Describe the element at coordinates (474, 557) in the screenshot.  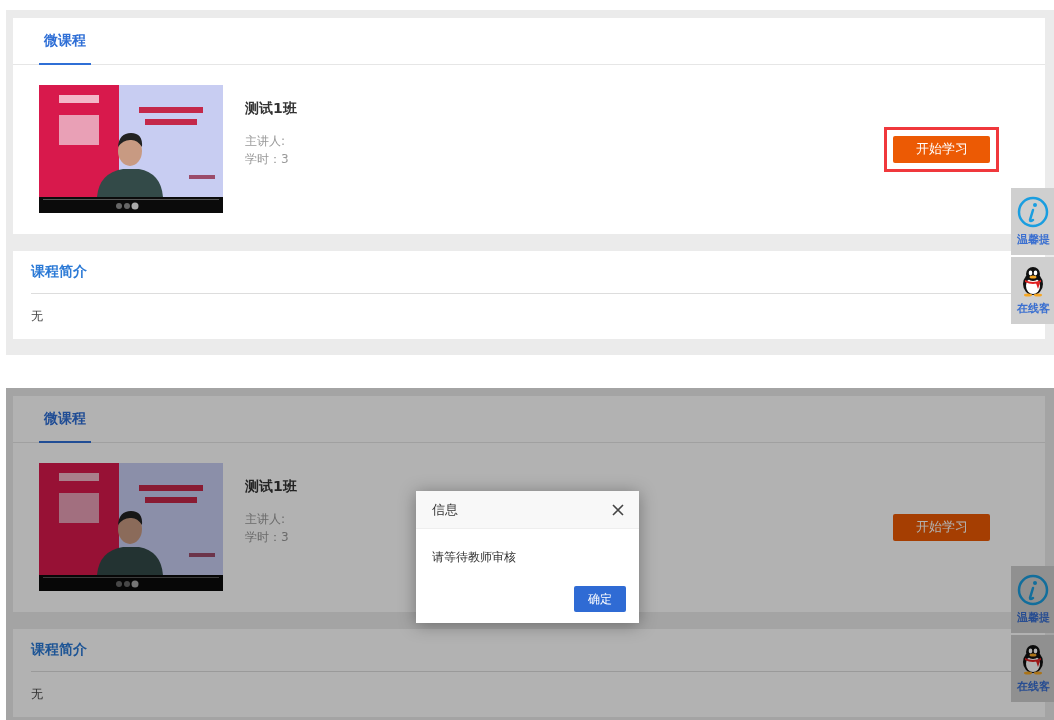
I see `dialog-message: 请等待教师审核` at that location.